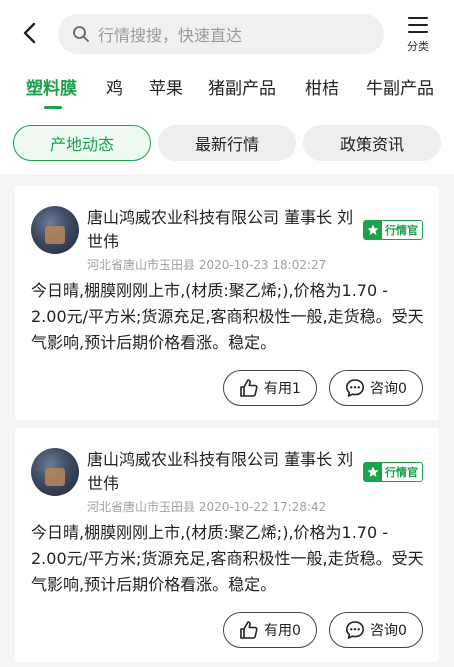  Describe the element at coordinates (114, 86) in the screenshot. I see `tab-chicken: 鸡` at that location.